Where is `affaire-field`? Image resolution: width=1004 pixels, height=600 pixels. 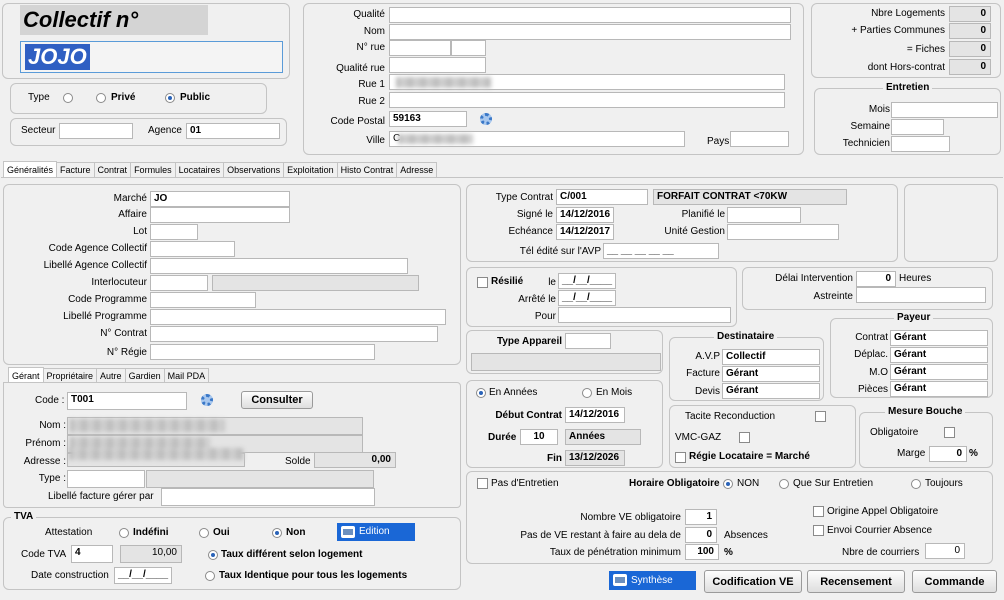 affaire-field is located at coordinates (220, 215).